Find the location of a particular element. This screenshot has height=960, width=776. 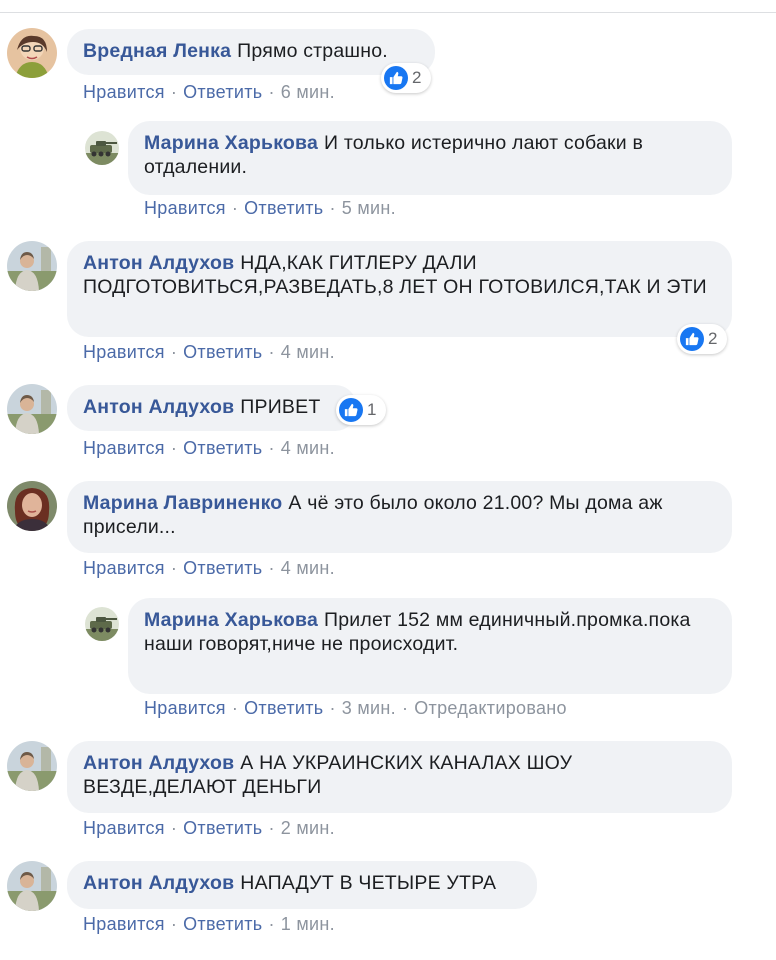

comment-meta: Нравится · Ответить · 2 мин. is located at coordinates (209, 828).